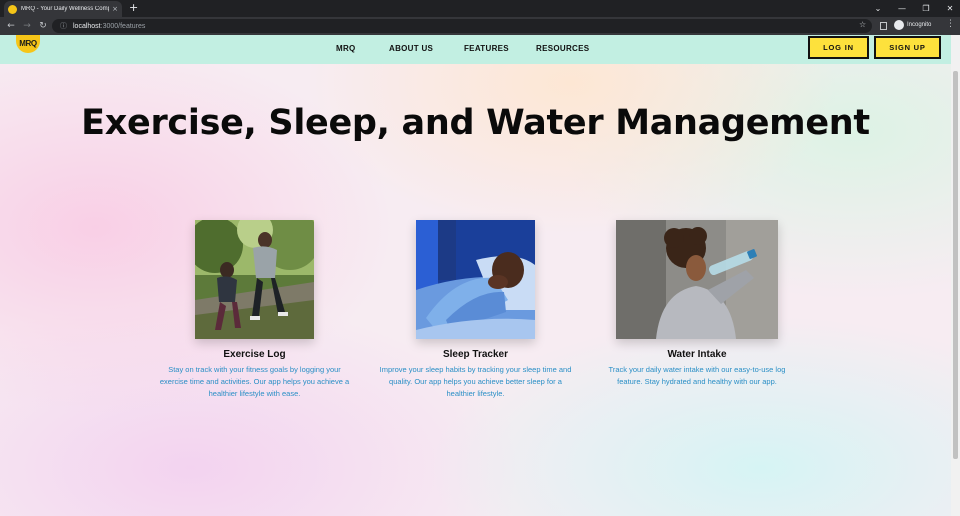 Image resolution: width=960 pixels, height=516 pixels. I want to click on browser-menu-icon: ⋮, so click(950, 24).